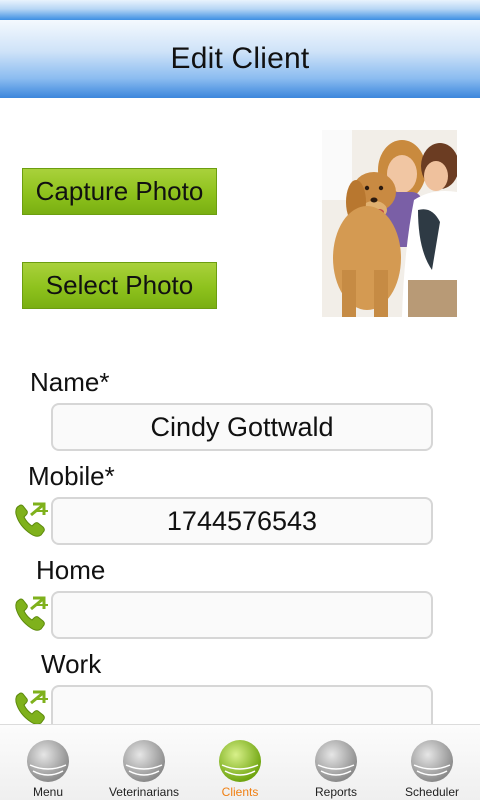 This screenshot has height=800, width=480. What do you see at coordinates (336, 792) in the screenshot?
I see `nav-label-reports: Reports` at bounding box center [336, 792].